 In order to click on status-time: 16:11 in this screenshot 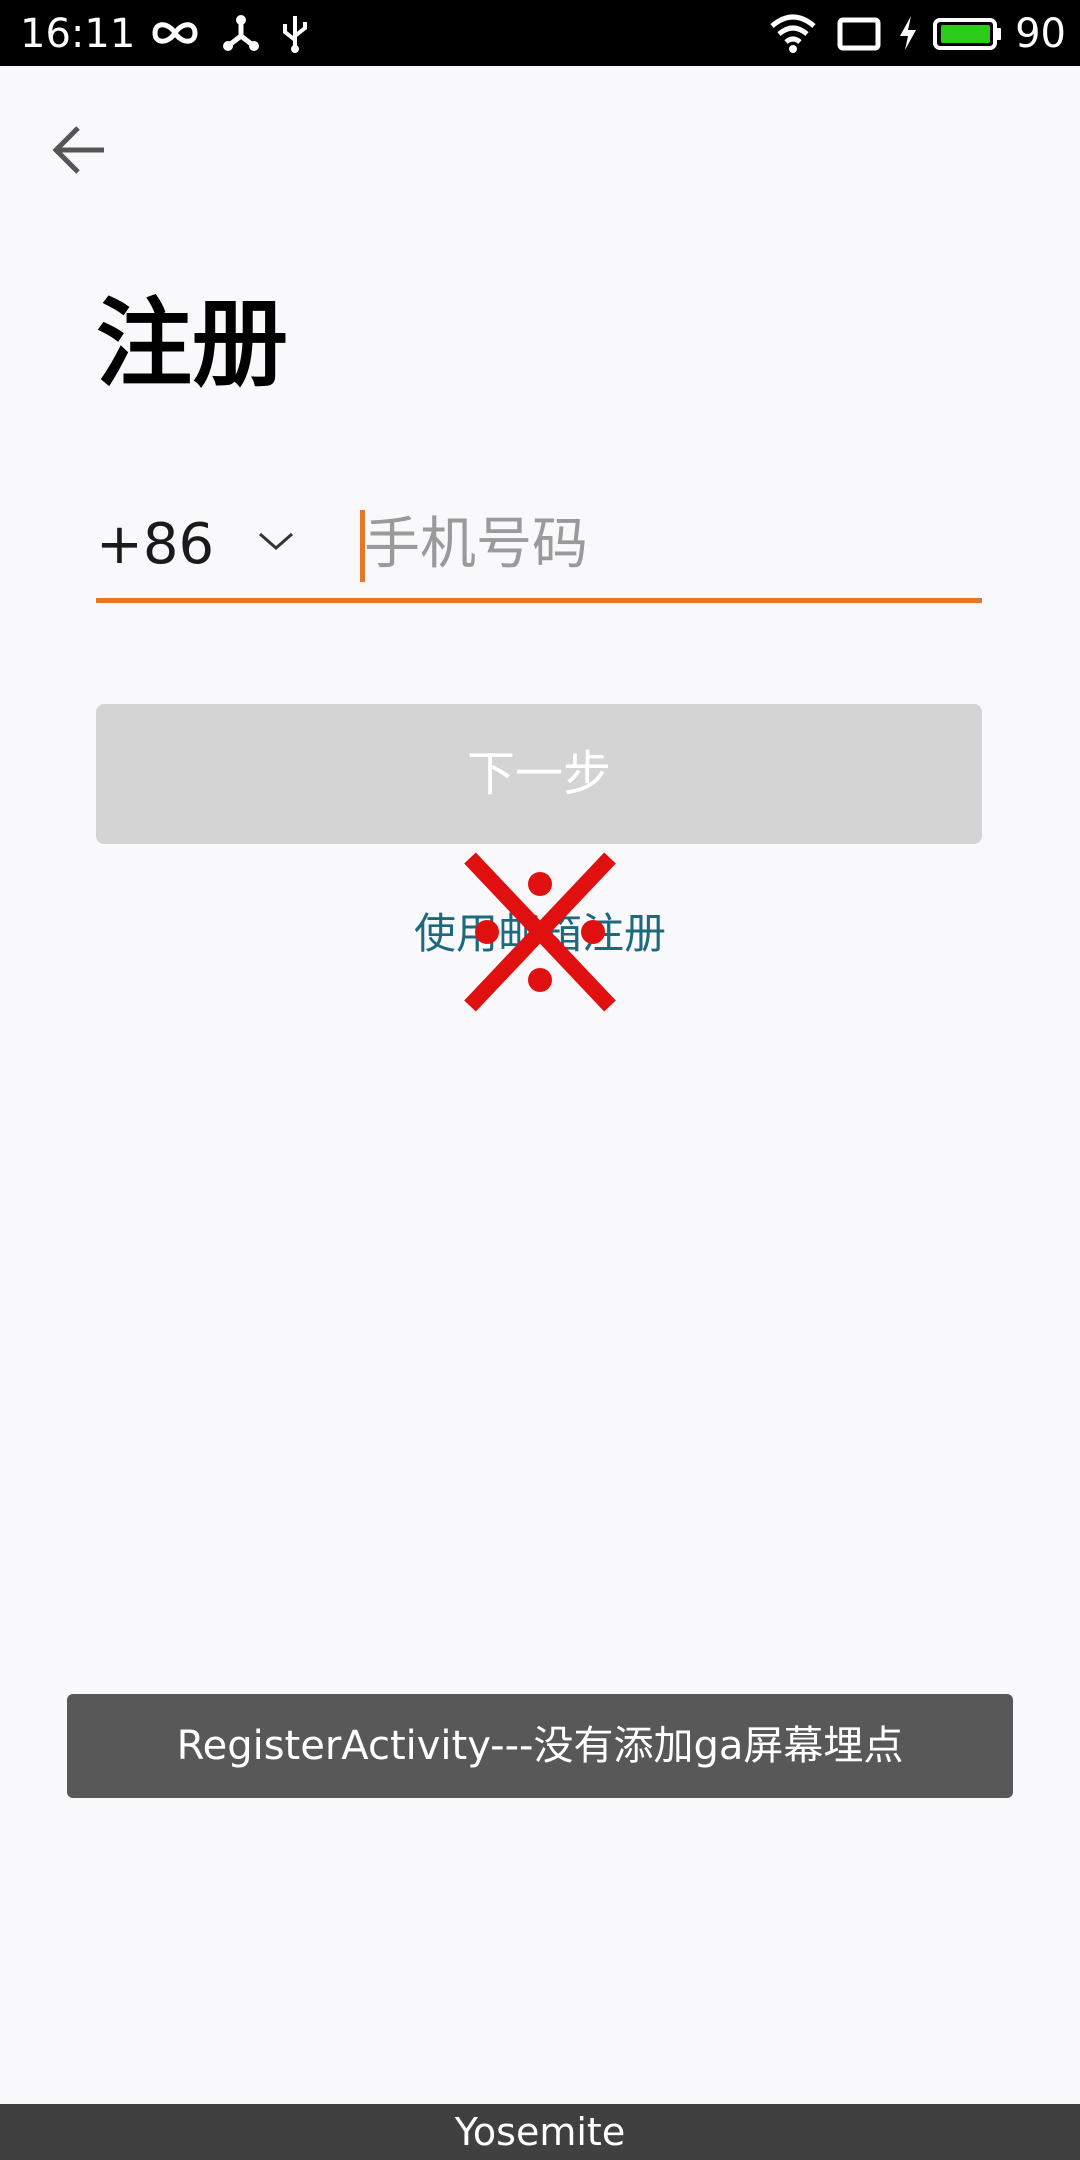, I will do `click(78, 34)`.